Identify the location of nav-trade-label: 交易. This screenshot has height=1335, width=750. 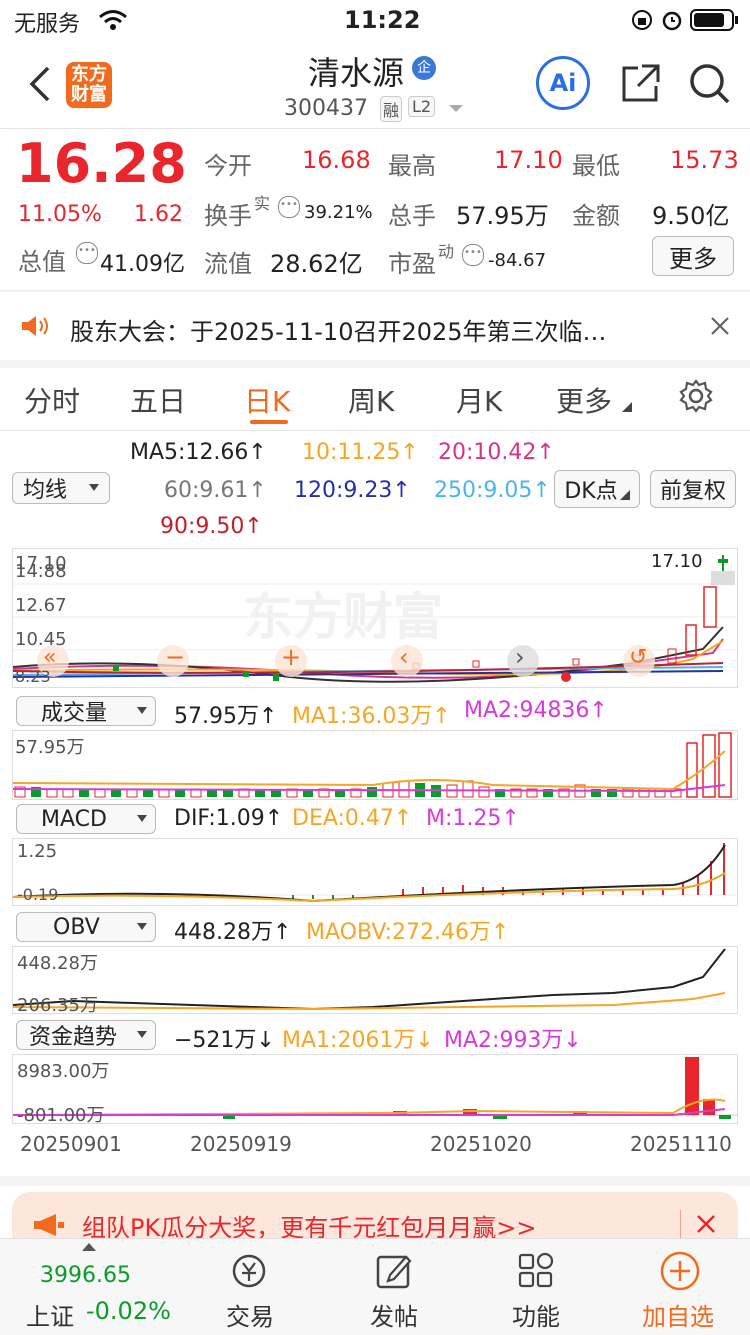
(250, 1317).